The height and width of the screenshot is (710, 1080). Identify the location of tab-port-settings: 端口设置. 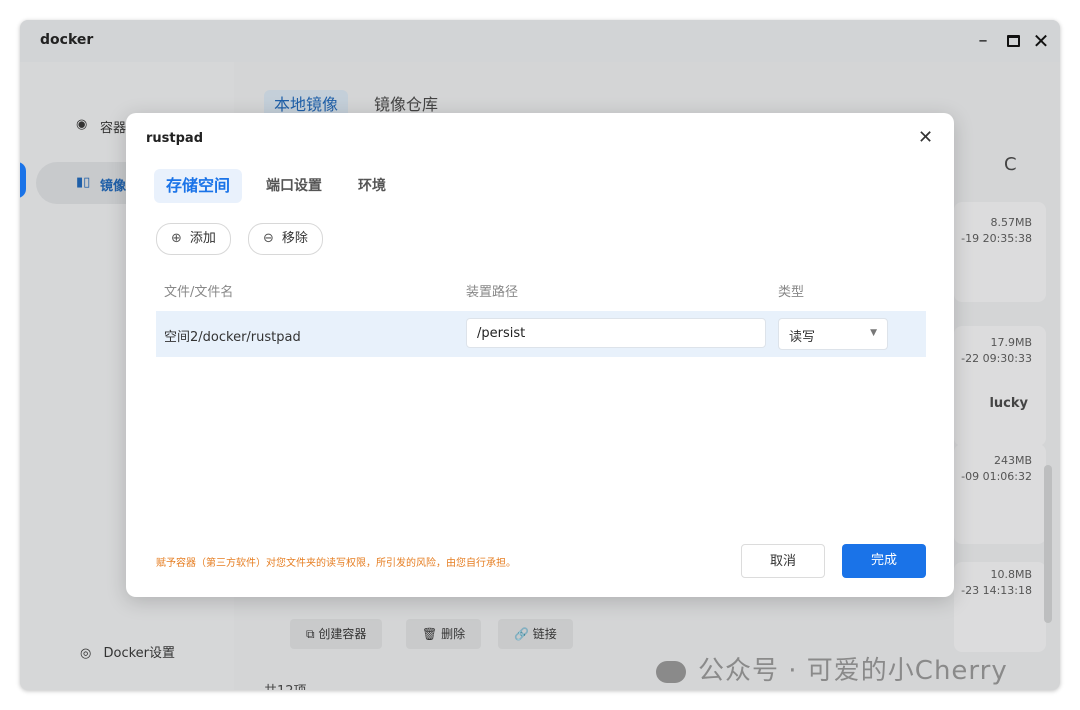
(294, 186).